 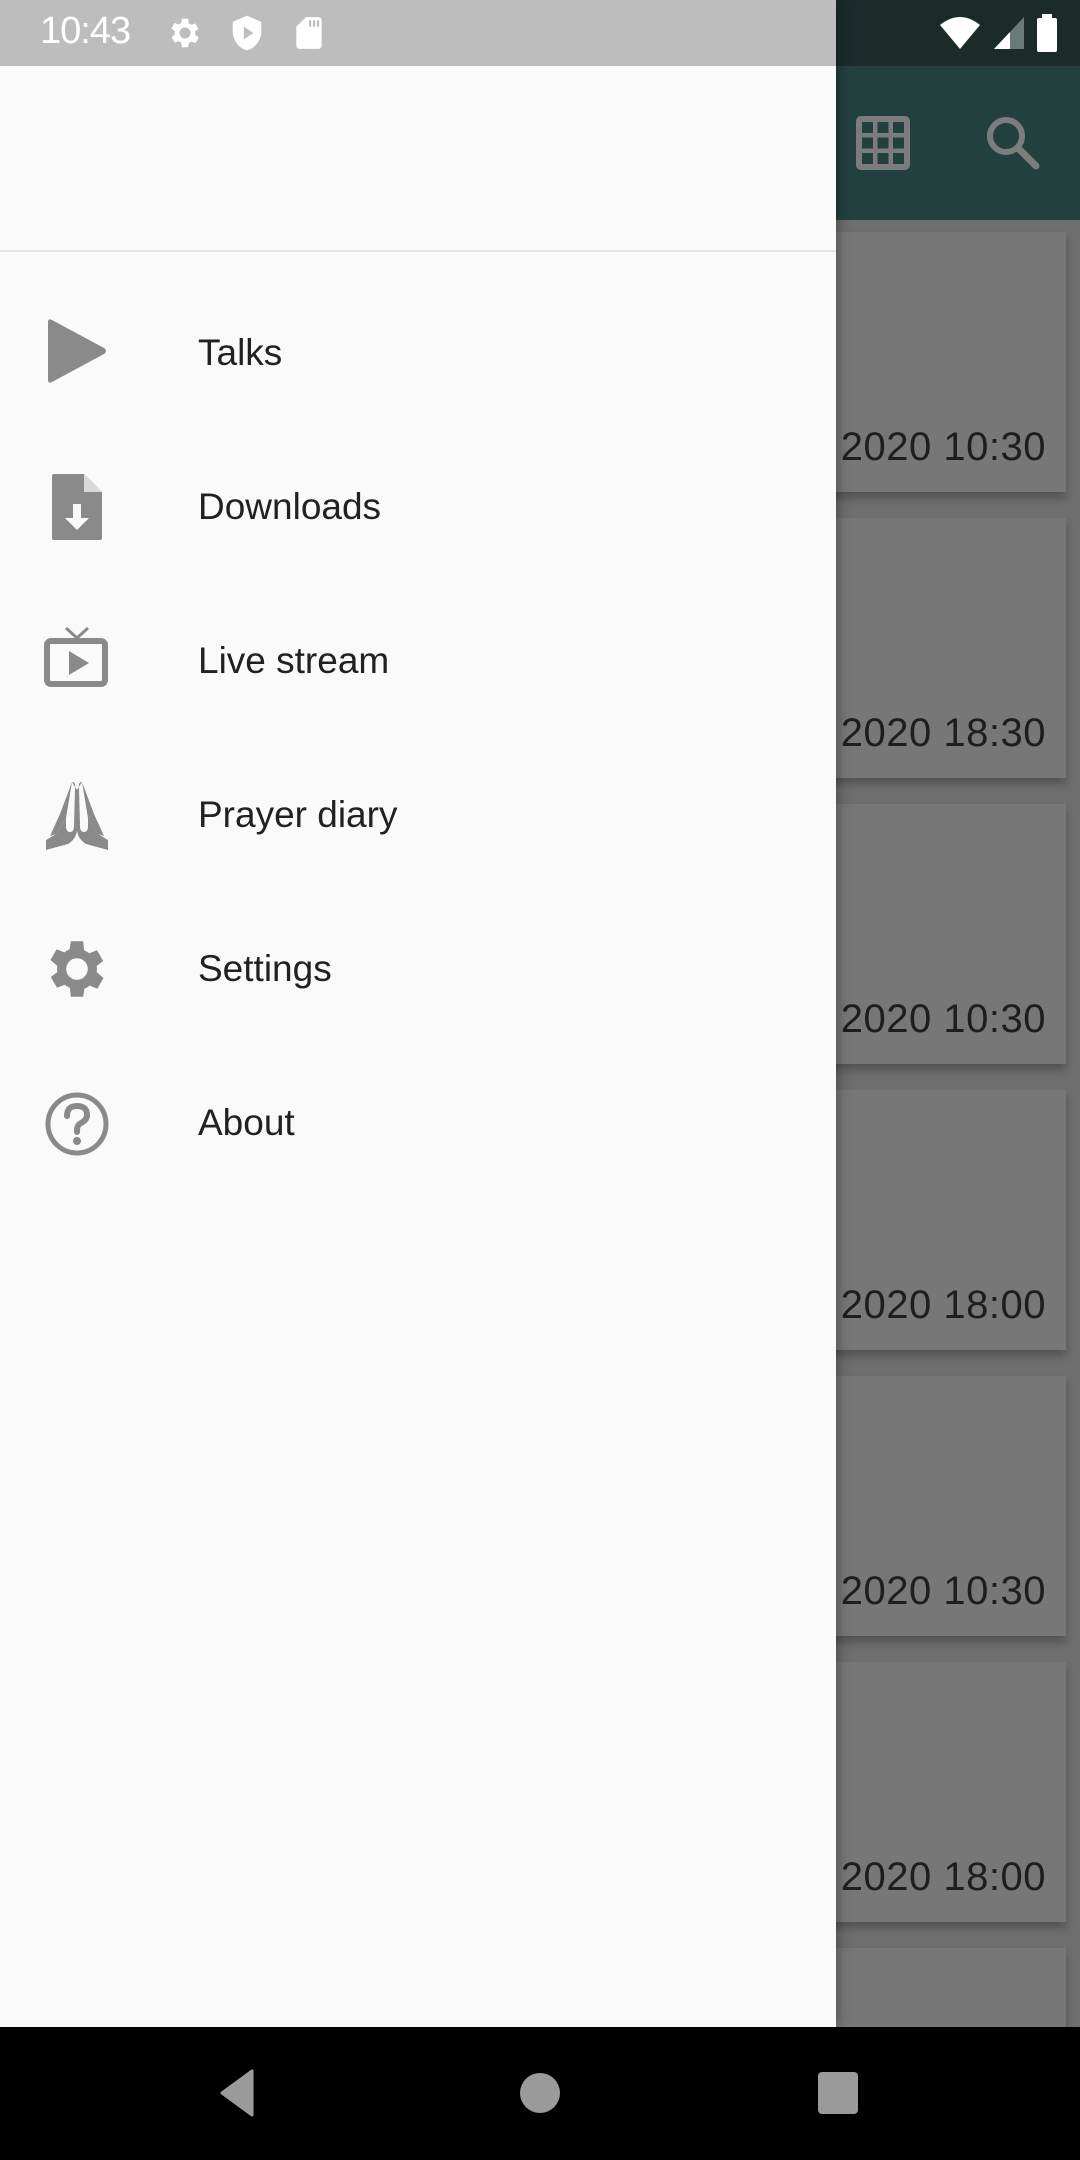 I want to click on drawer-item-label: Talks, so click(x=240, y=352).